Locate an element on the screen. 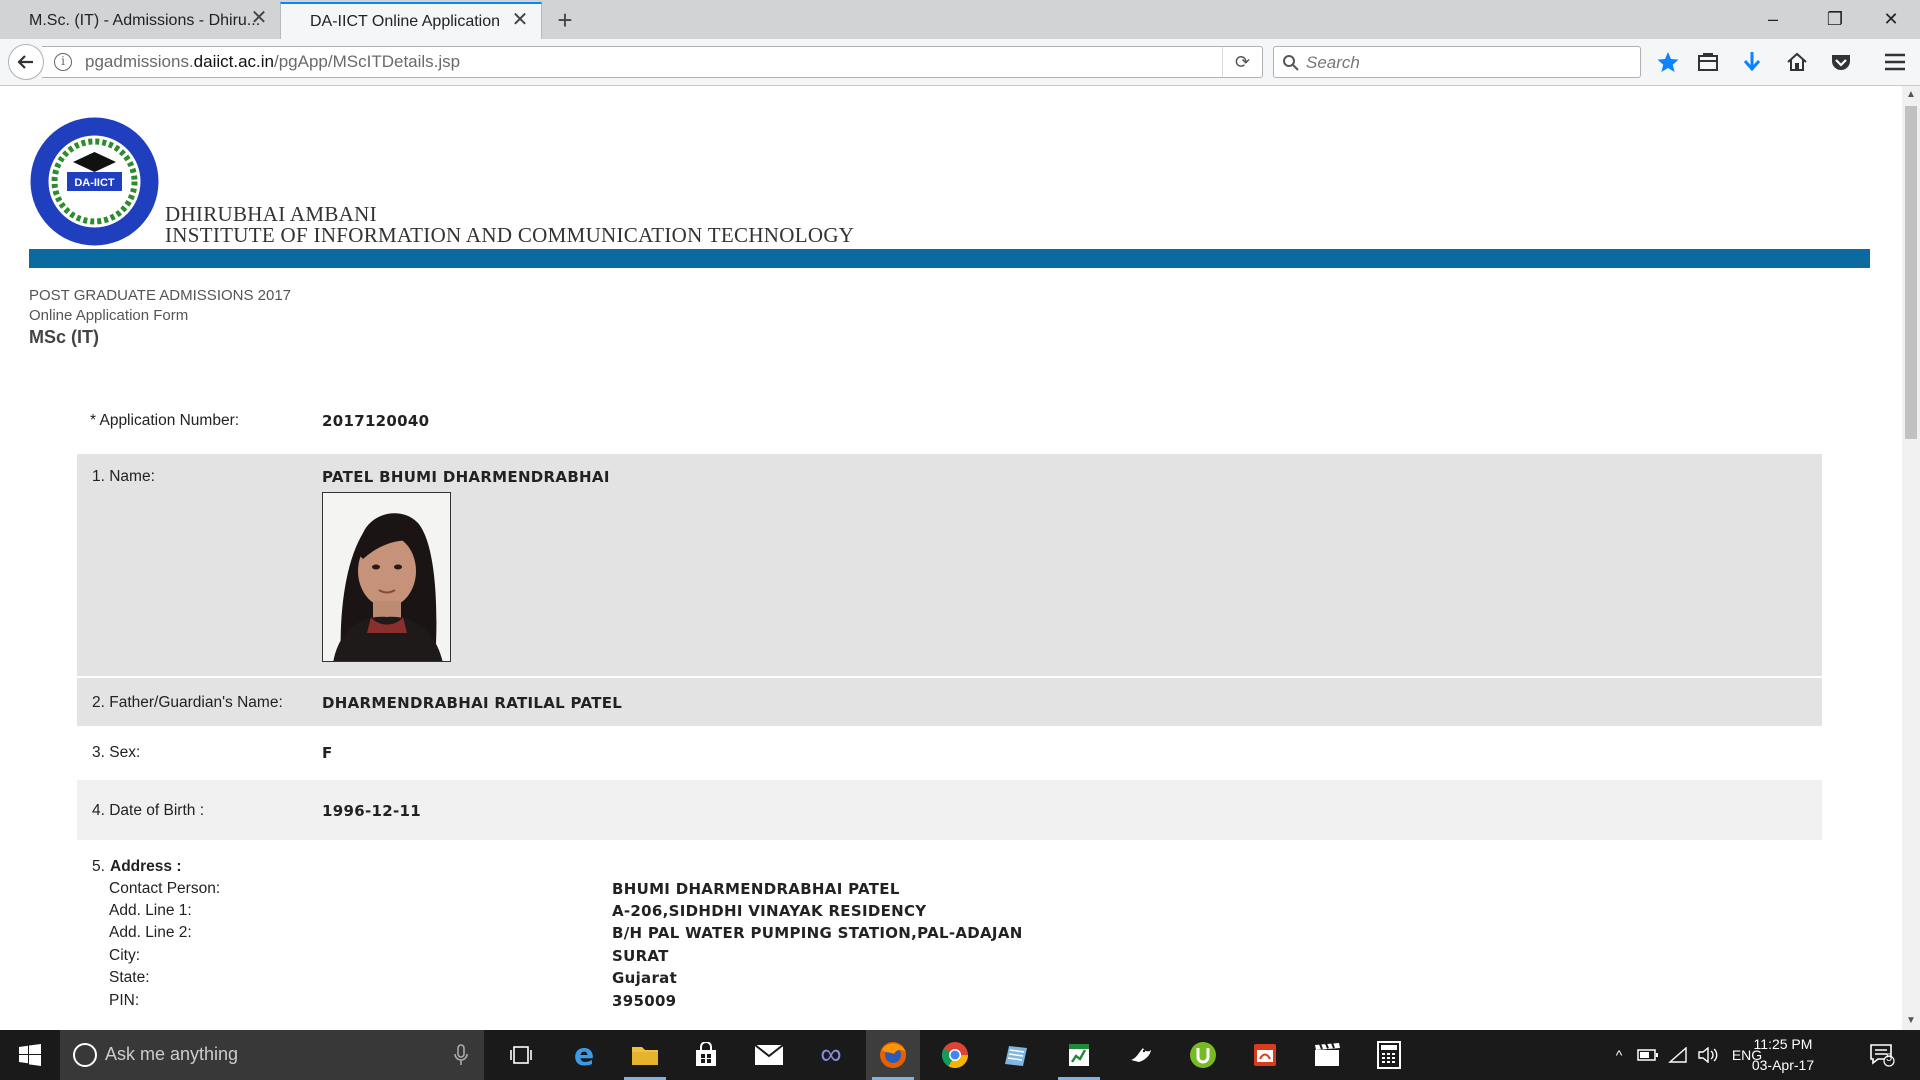 The width and height of the screenshot is (1920, 1080). infinity-app-icon: ∞ is located at coordinates (831, 1055).